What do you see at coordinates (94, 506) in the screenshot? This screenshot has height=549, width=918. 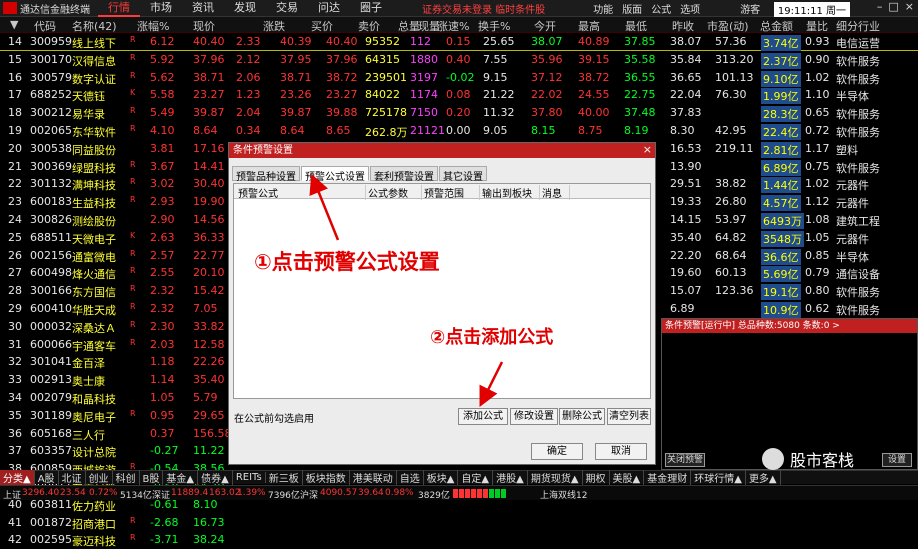 I see `cell-name: 佐力药业` at bounding box center [94, 506].